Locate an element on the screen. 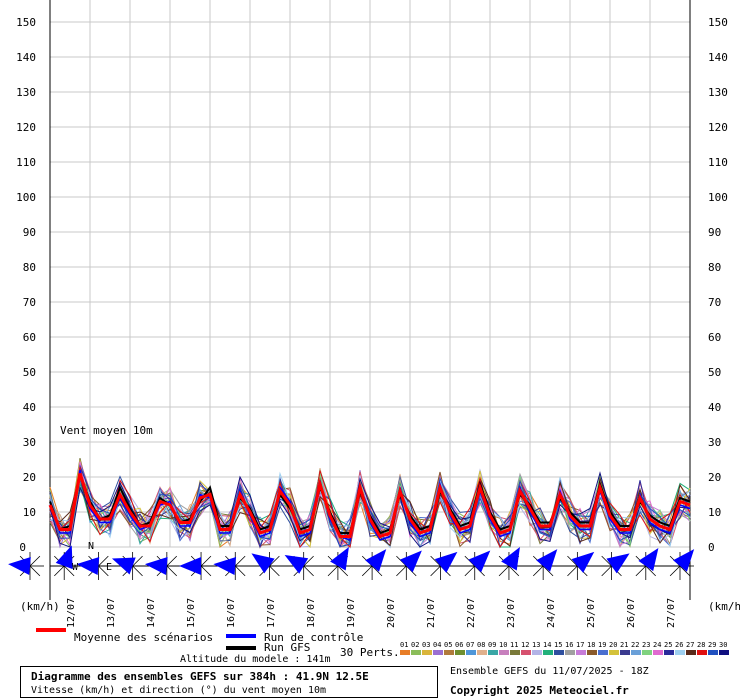 Image resolution: width=740 pixels, height=700 pixels. perturbation-number: 25 is located at coordinates (668, 645).